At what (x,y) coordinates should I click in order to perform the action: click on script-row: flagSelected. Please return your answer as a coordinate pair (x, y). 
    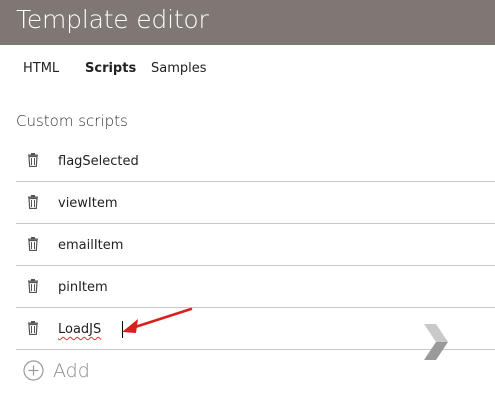
    Looking at the image, I should click on (255, 161).